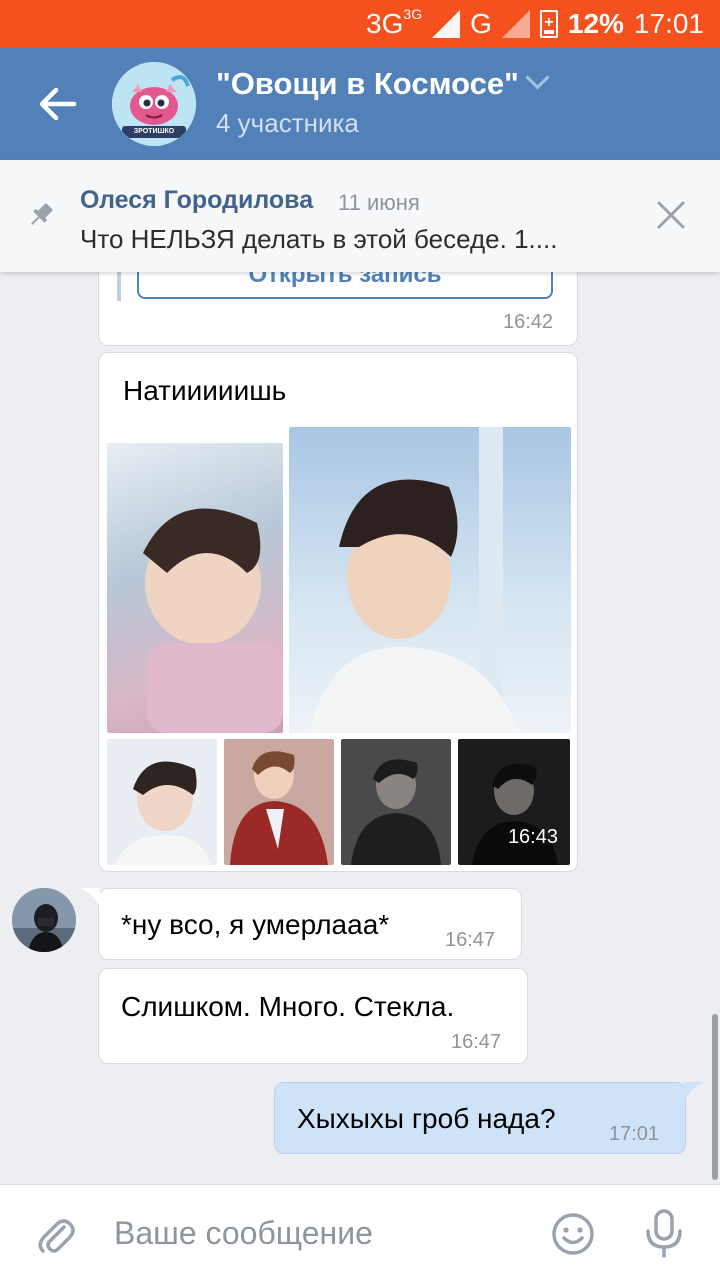 The height and width of the screenshot is (1281, 720). I want to click on microphone-icon, so click(664, 1234).